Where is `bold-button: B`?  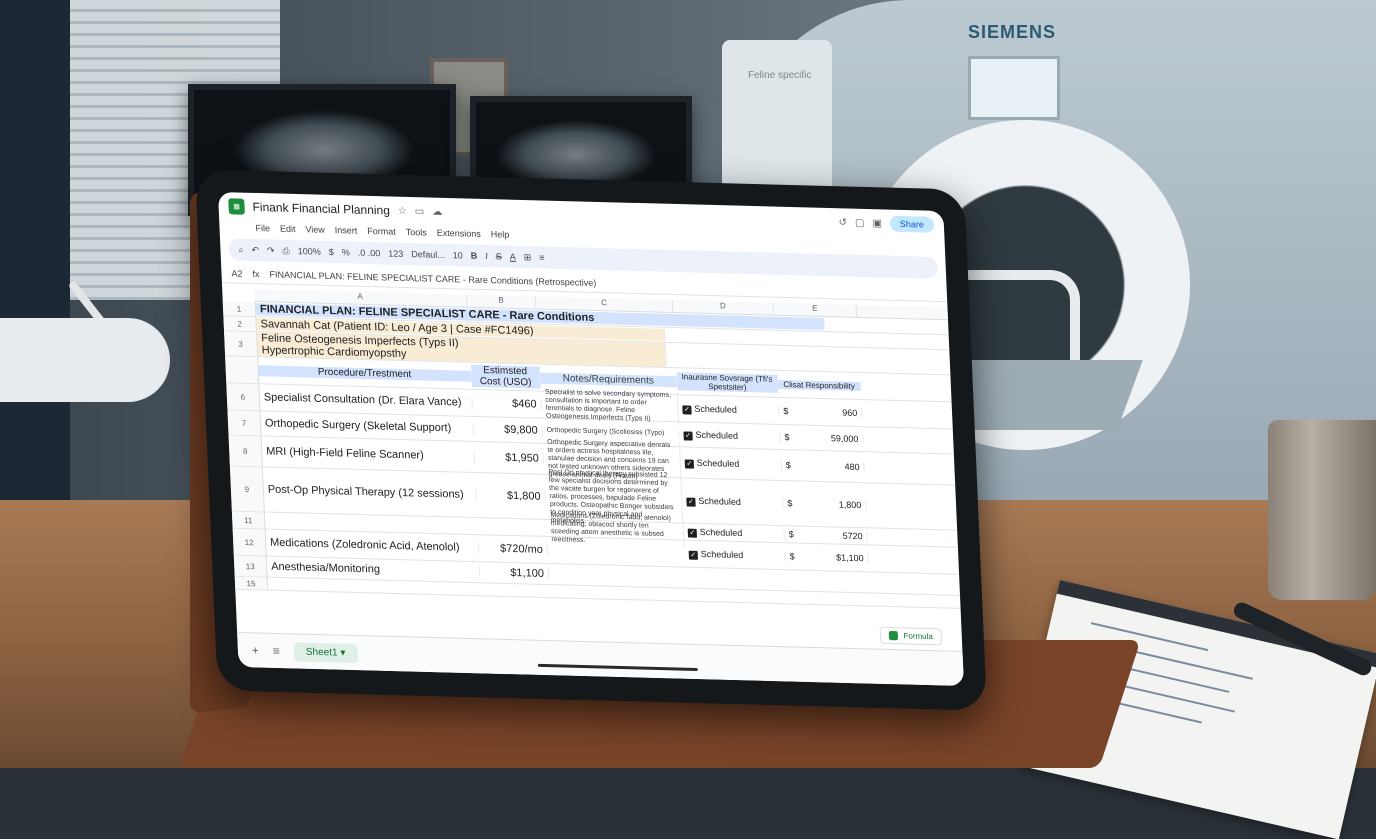 bold-button: B is located at coordinates (474, 256).